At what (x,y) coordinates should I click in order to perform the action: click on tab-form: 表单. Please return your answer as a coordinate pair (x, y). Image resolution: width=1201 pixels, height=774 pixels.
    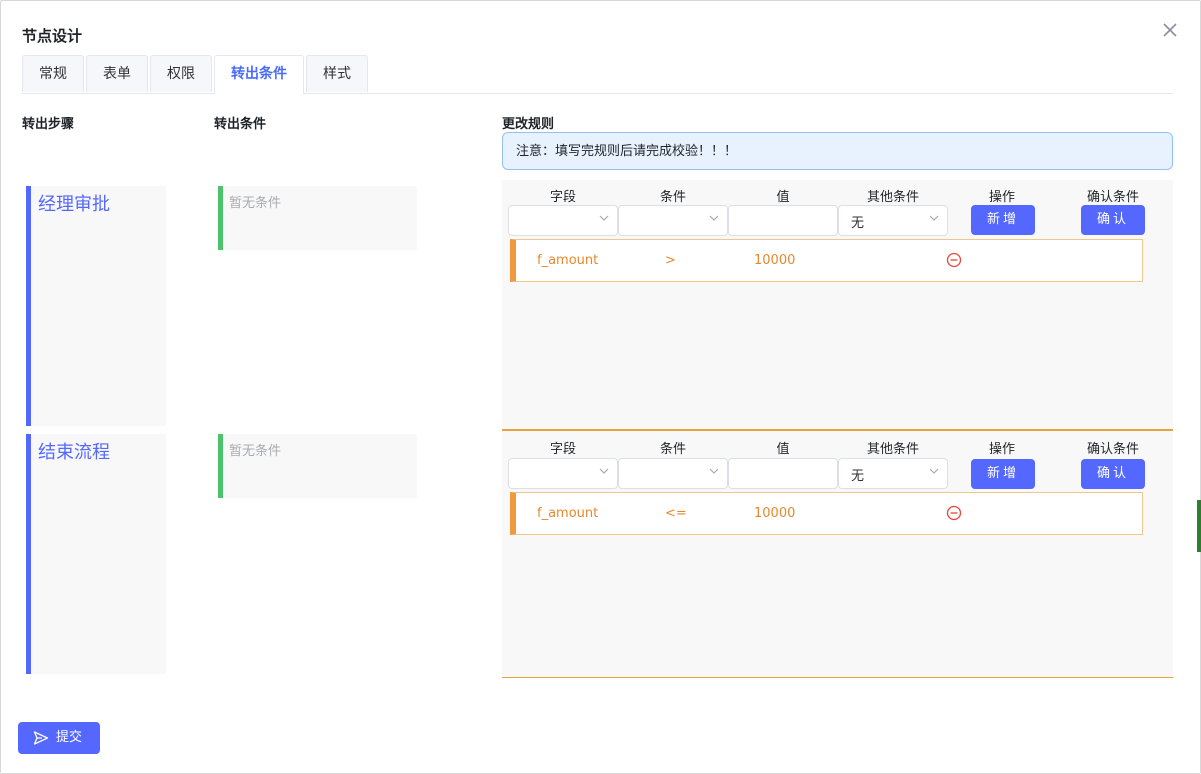
    Looking at the image, I should click on (117, 73).